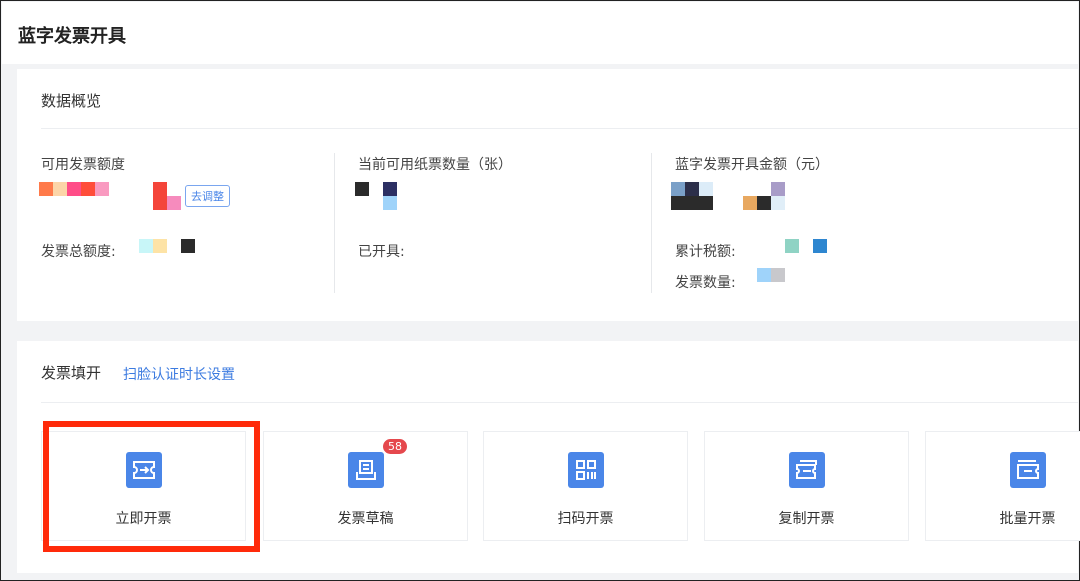 The image size is (1080, 581). Describe the element at coordinates (806, 519) in the screenshot. I see `tile-label: 复制开票` at that location.